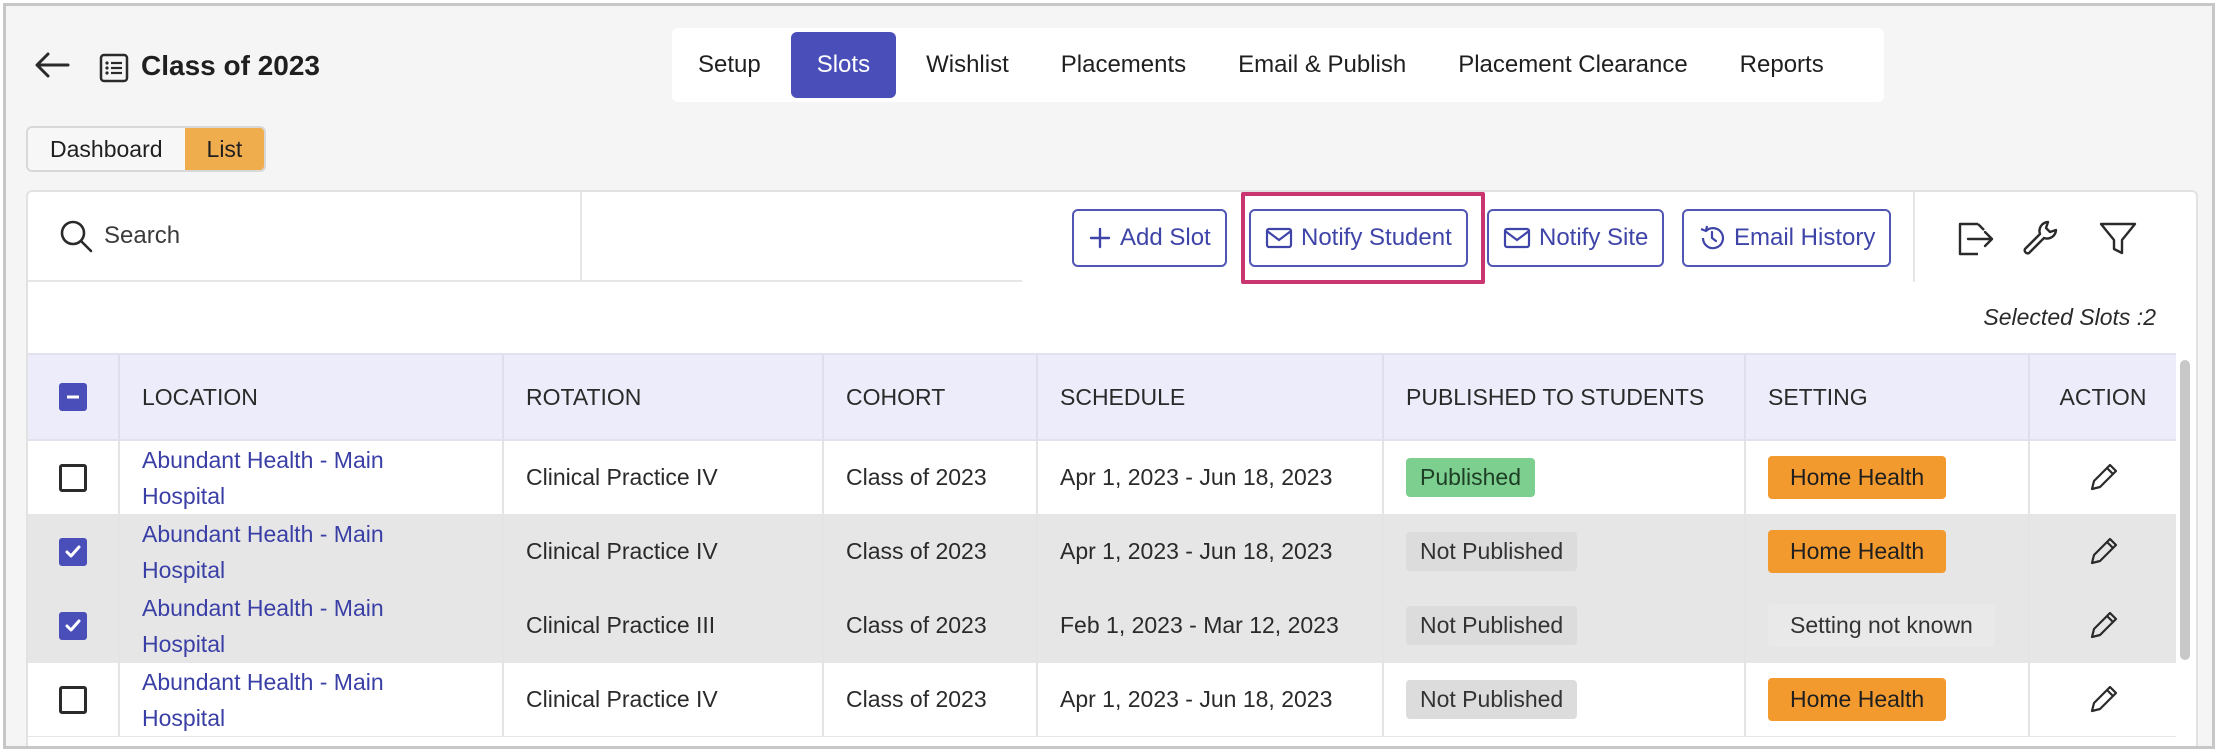  I want to click on select-all-checkbox, so click(73, 397).